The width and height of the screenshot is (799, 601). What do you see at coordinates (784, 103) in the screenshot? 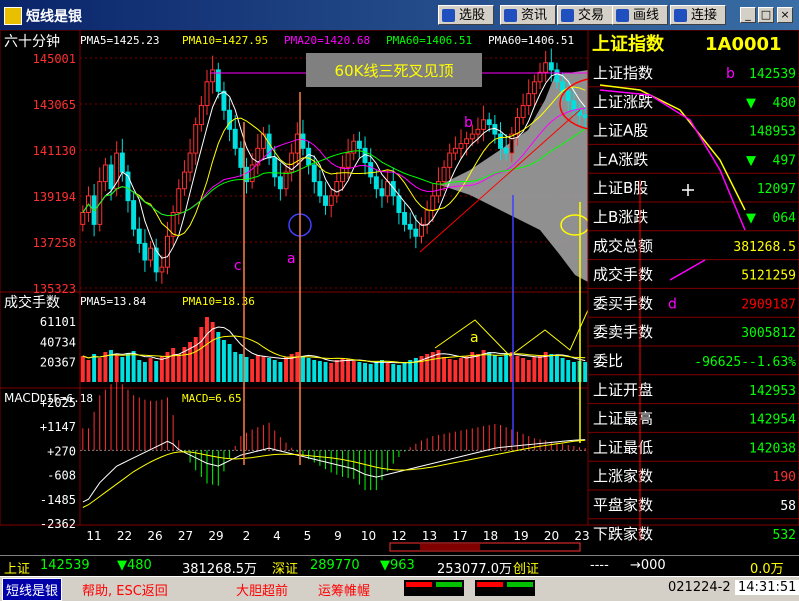
I see `quote-value: 480` at bounding box center [784, 103].